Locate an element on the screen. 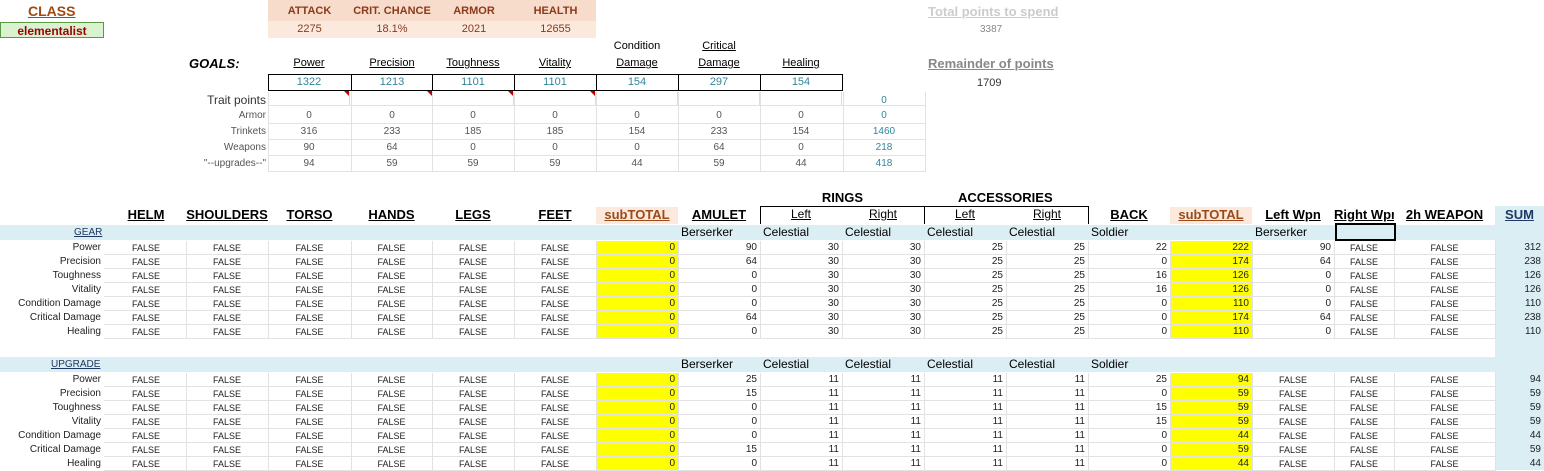 The height and width of the screenshot is (471, 1544). sum-cell: 44 is located at coordinates (1518, 463).